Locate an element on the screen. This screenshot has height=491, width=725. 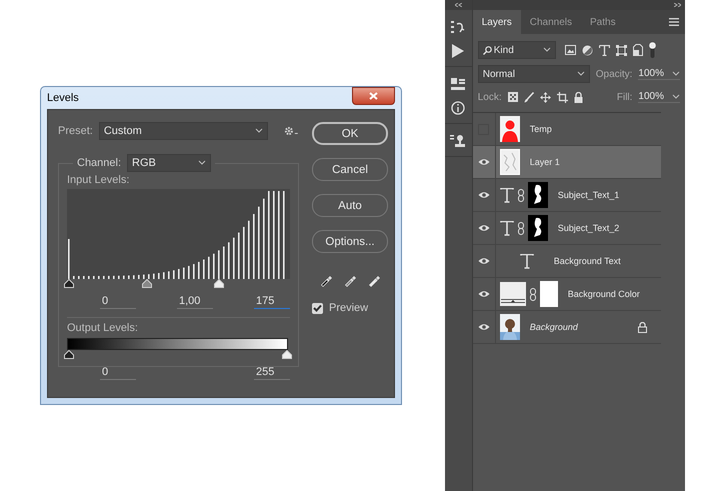
output-level-field: 255 is located at coordinates (272, 372).